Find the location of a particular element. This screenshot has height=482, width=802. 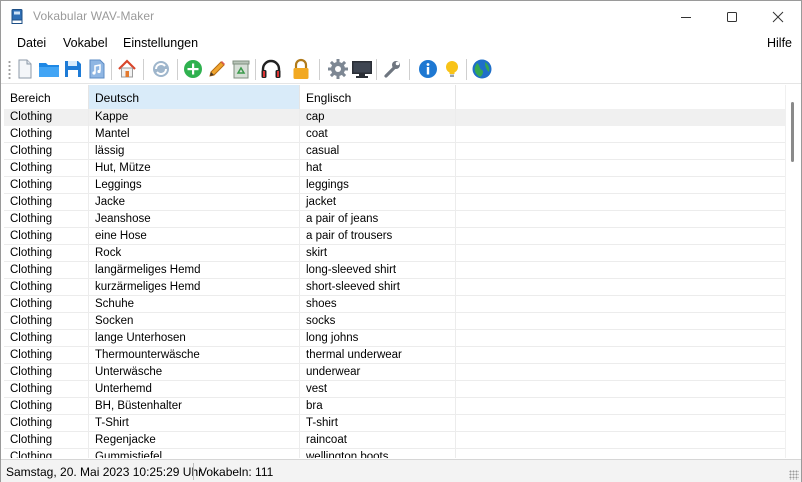

cell-deutsch: Thermounterwäsche is located at coordinates (194, 355).